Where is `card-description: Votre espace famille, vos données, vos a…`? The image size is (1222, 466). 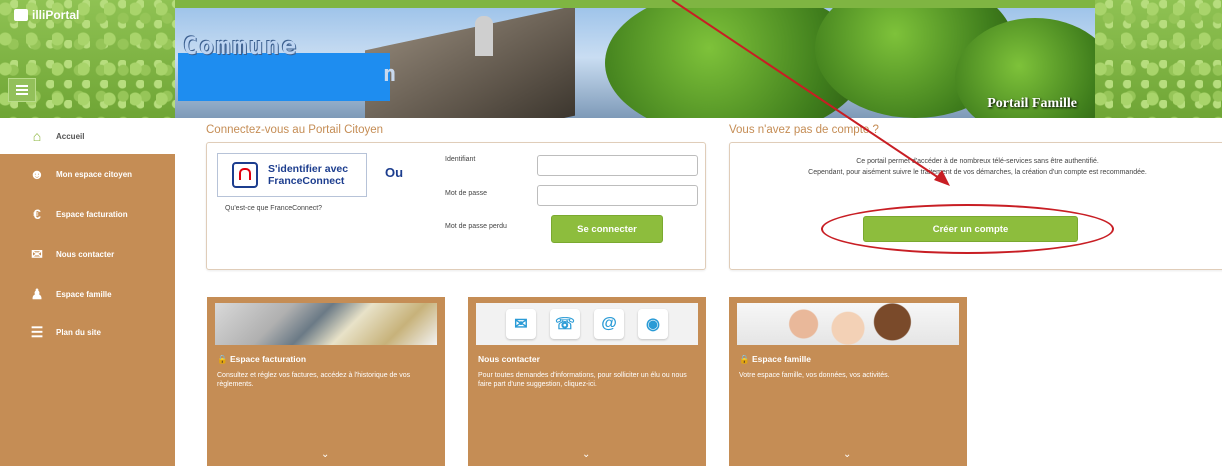 card-description: Votre espace famille, vos données, vos a… is located at coordinates (814, 375).